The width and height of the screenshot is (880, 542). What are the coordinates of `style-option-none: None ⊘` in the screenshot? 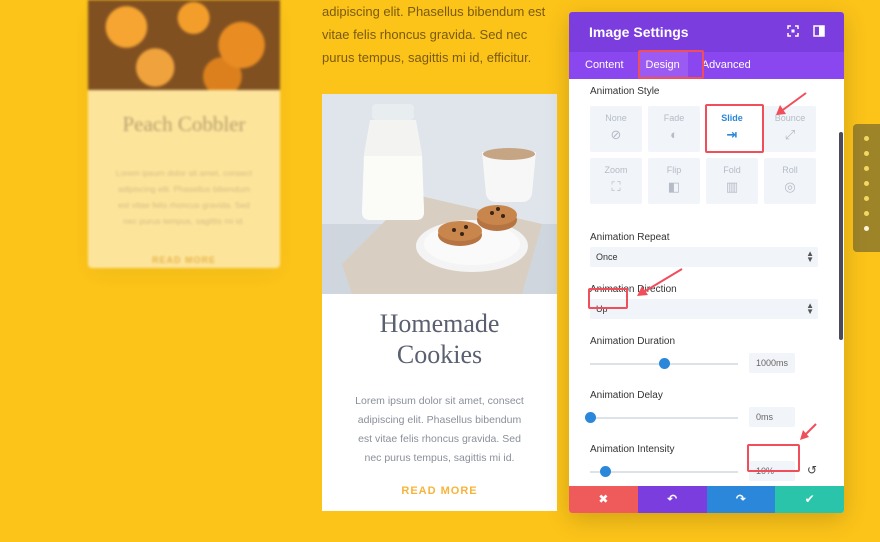 It's located at (616, 129).